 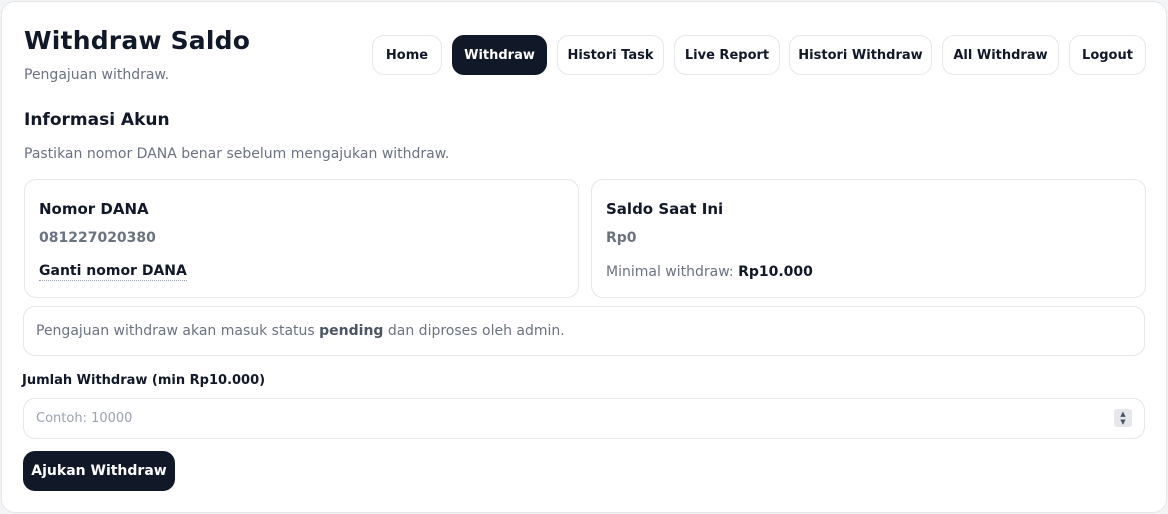 What do you see at coordinates (860, 55) in the screenshot?
I see `nav-histori-withdraw-button: Histori Withdraw` at bounding box center [860, 55].